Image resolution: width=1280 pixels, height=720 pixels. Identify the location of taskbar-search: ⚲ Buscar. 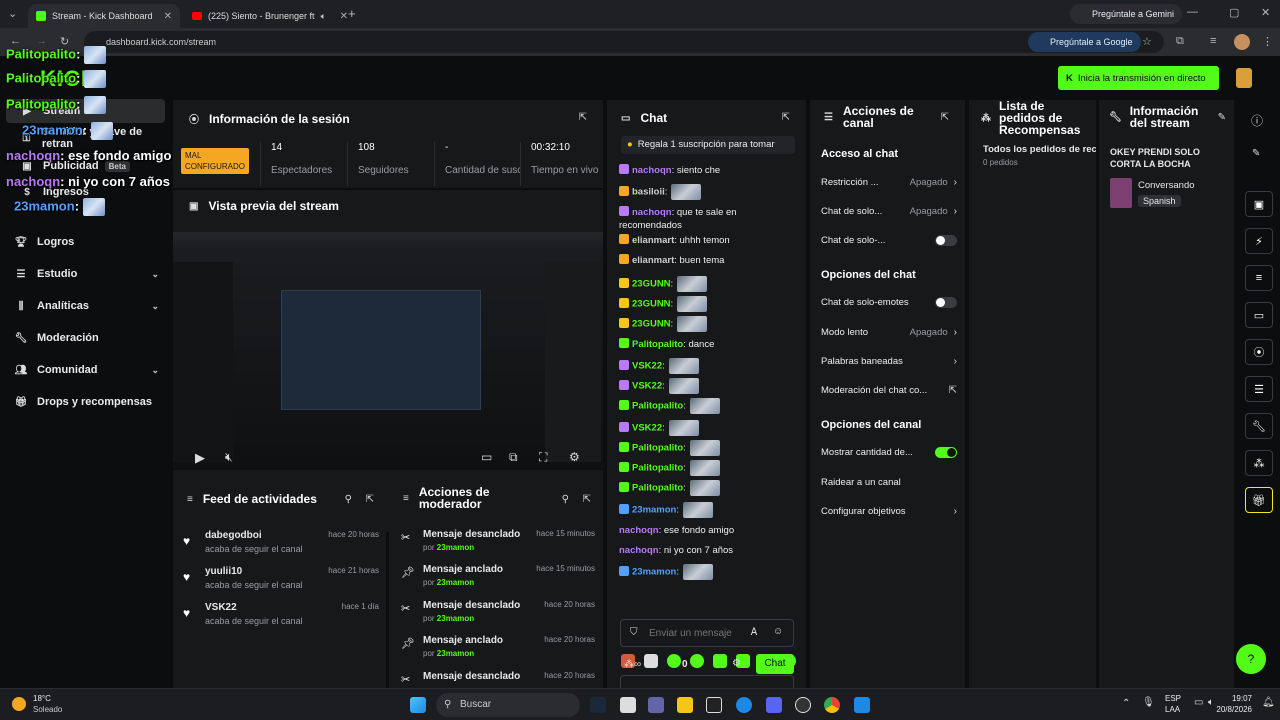
(508, 705).